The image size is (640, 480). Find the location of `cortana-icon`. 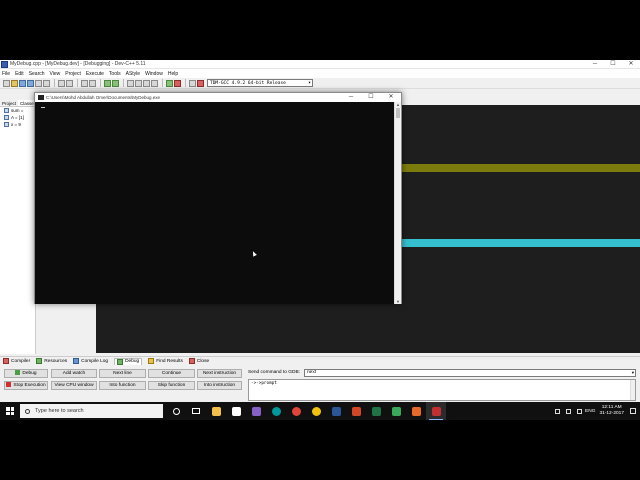

cortana-icon is located at coordinates (176, 411).